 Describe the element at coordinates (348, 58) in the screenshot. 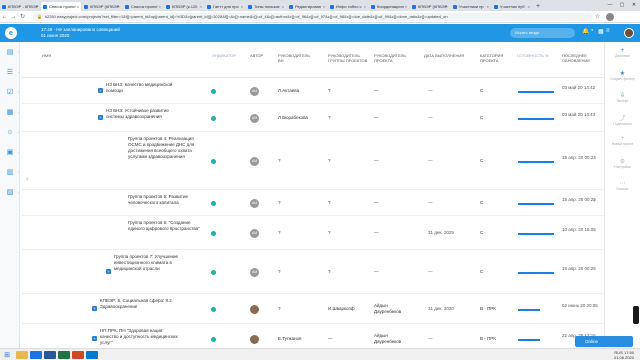

I see `column-group-lead: Руководитель группы проектов` at that location.